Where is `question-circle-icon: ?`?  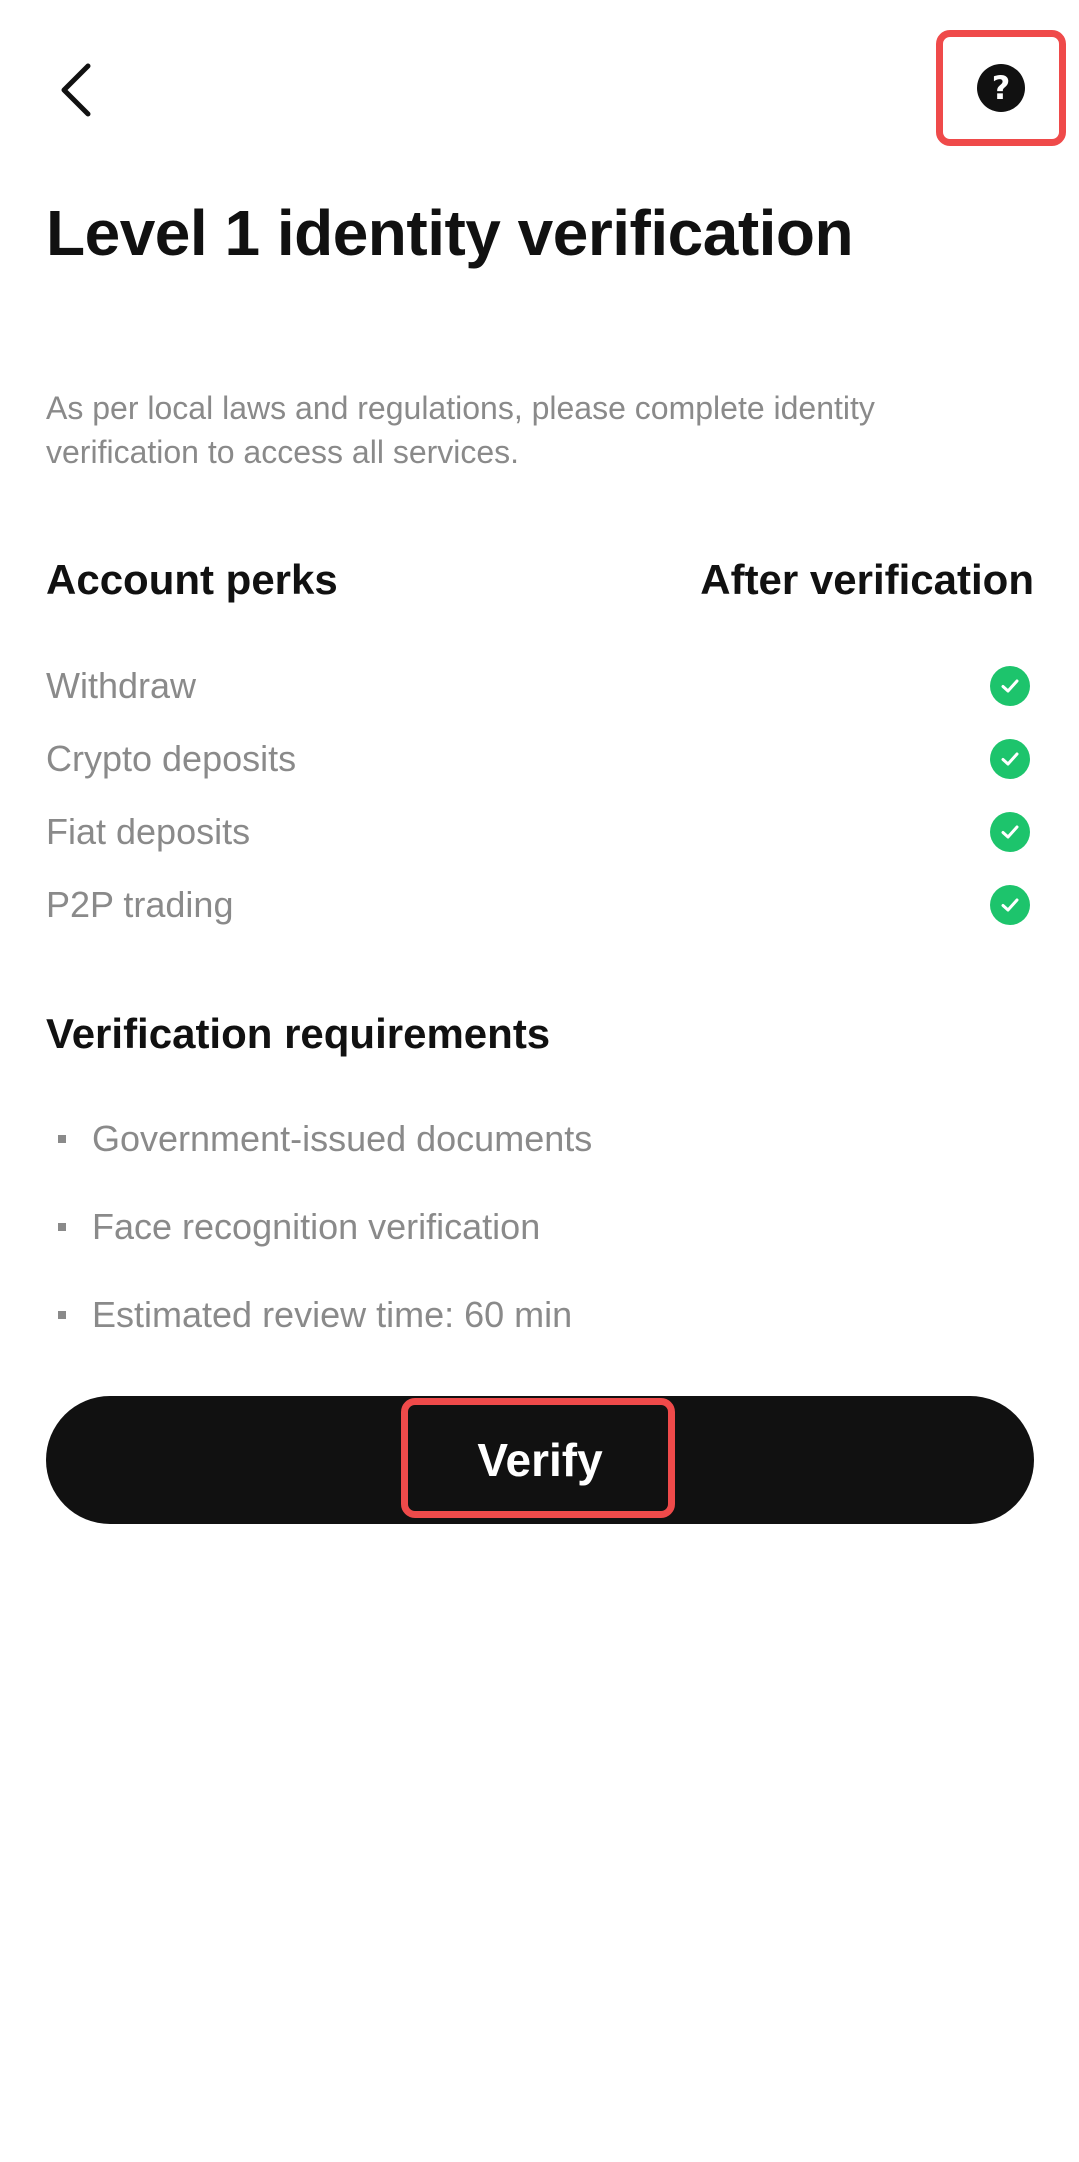 question-circle-icon: ? is located at coordinates (1001, 88).